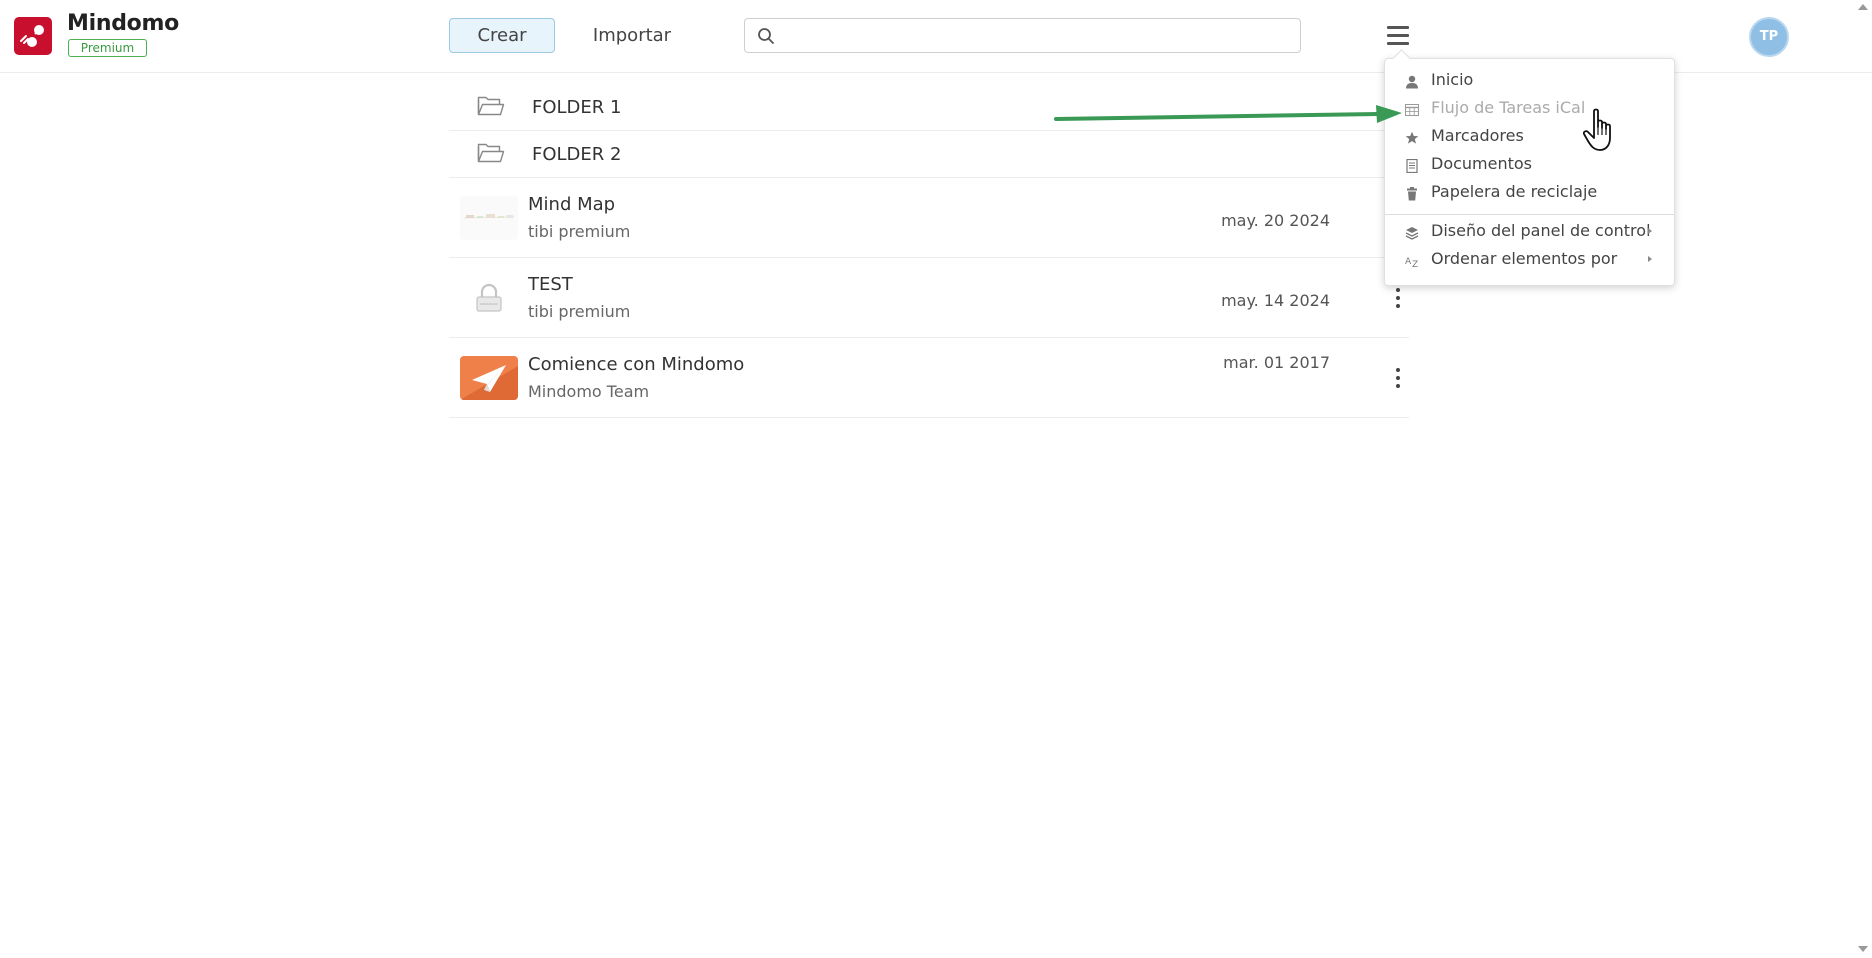 This screenshot has width=1872, height=958. I want to click on menu-item-bookmarks: Marcadores, so click(1529, 137).